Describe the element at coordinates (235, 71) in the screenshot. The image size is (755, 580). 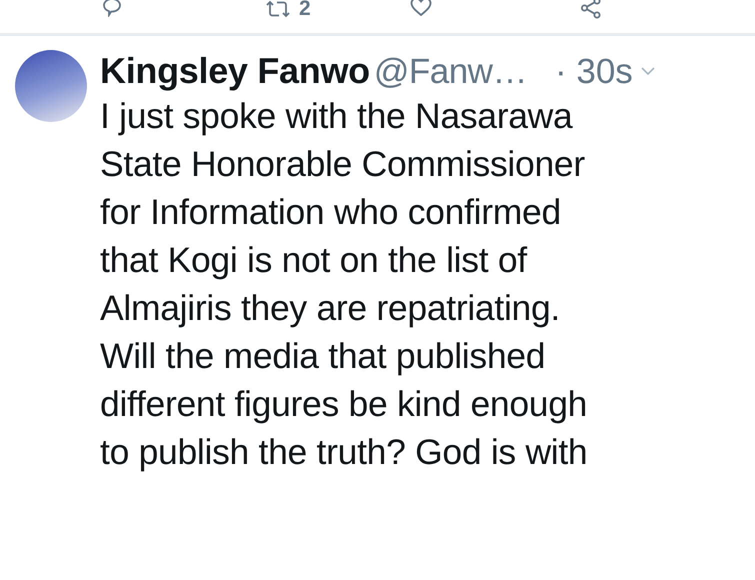
I see `display-name: Kingsley Fanwo` at that location.